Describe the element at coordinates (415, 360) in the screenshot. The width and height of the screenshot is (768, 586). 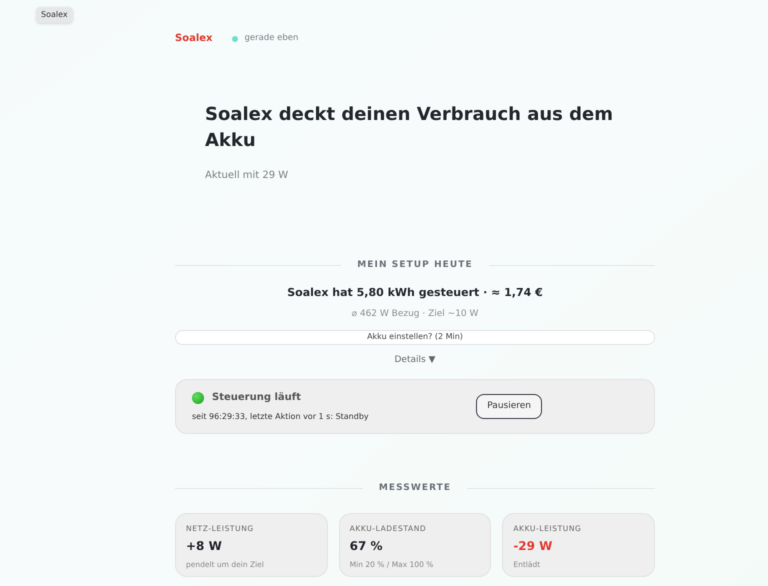
I see `details-toggle: Details ▼` at that location.